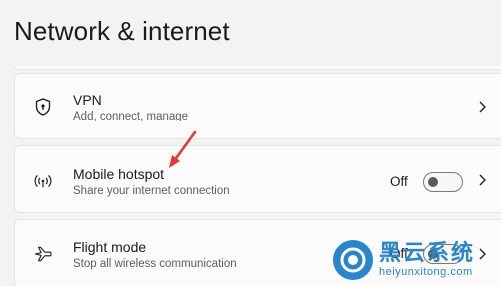  Describe the element at coordinates (151, 191) in the screenshot. I see `mobile-hotspot-subtitle: Share your internet connection` at that location.